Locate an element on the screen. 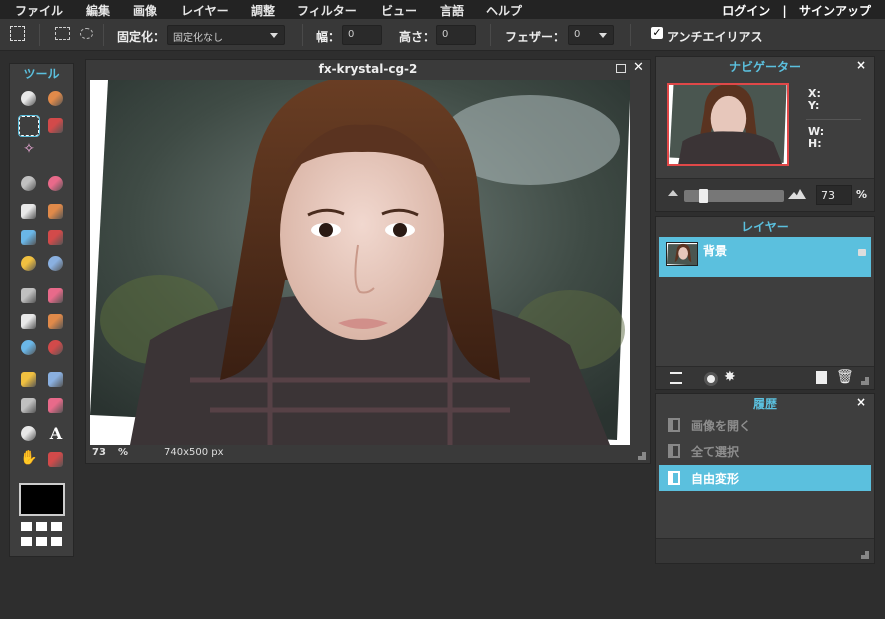  burn-tool-icon is located at coordinates (55, 347).